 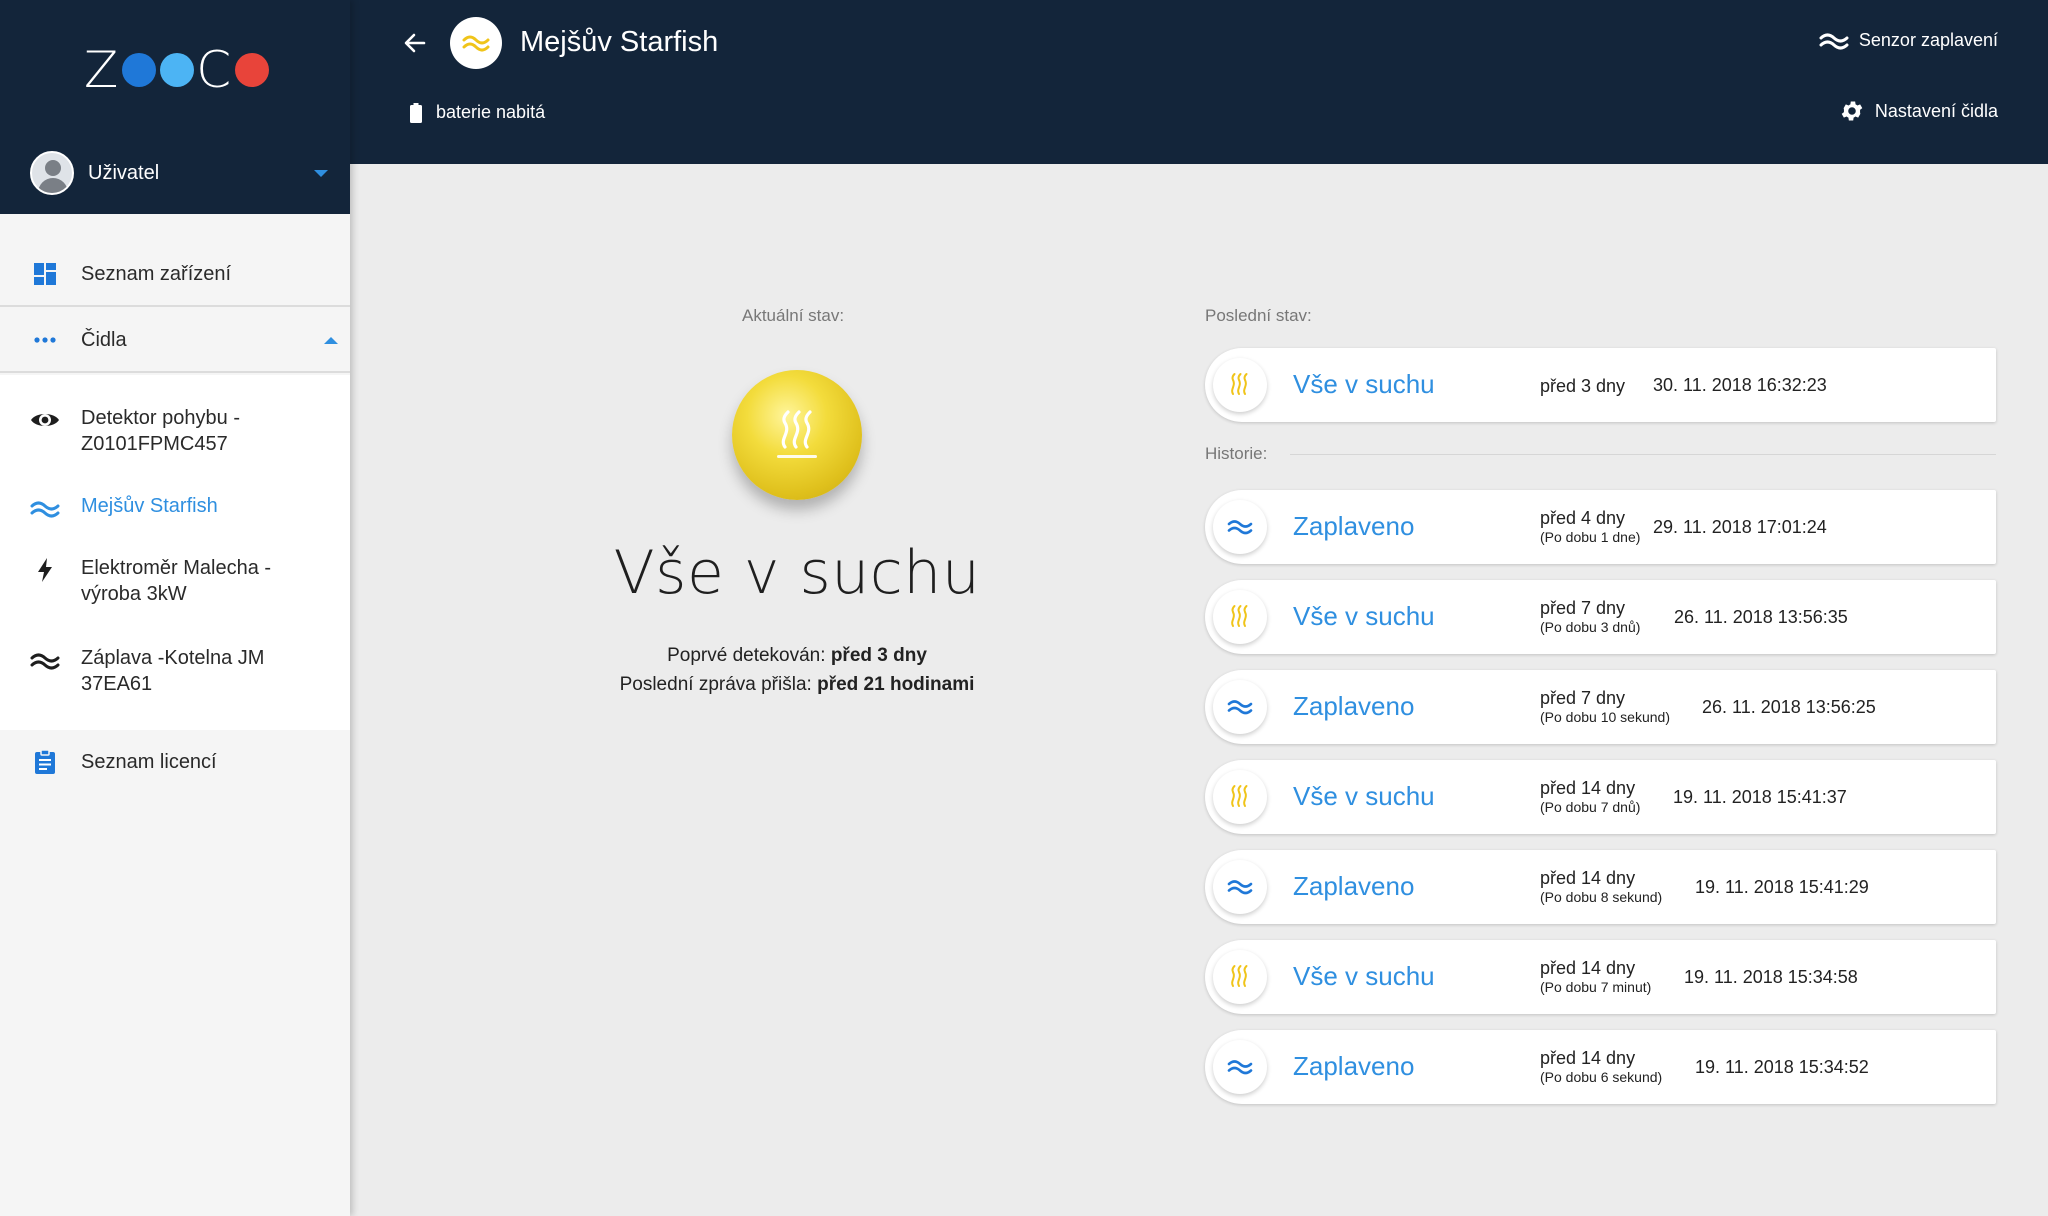 I want to click on sidebar-item-electricity-meter: Elektroměr Malecha - výroba 3kW, so click(x=175, y=583).